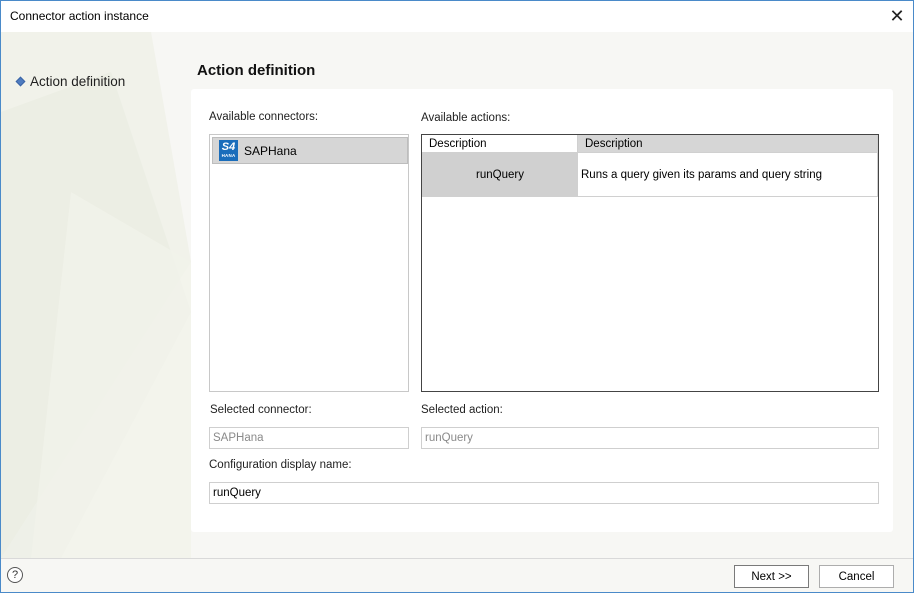 This screenshot has height=593, width=914. Describe the element at coordinates (20, 81) in the screenshot. I see `diamond-bullet-icon` at that location.